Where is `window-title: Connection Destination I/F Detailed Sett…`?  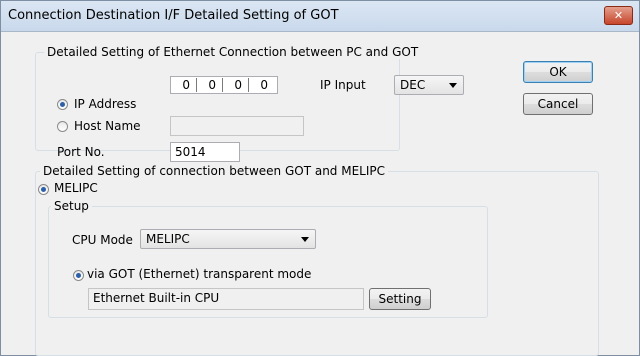
window-title: Connection Destination I/F Detailed Sett… is located at coordinates (173, 15).